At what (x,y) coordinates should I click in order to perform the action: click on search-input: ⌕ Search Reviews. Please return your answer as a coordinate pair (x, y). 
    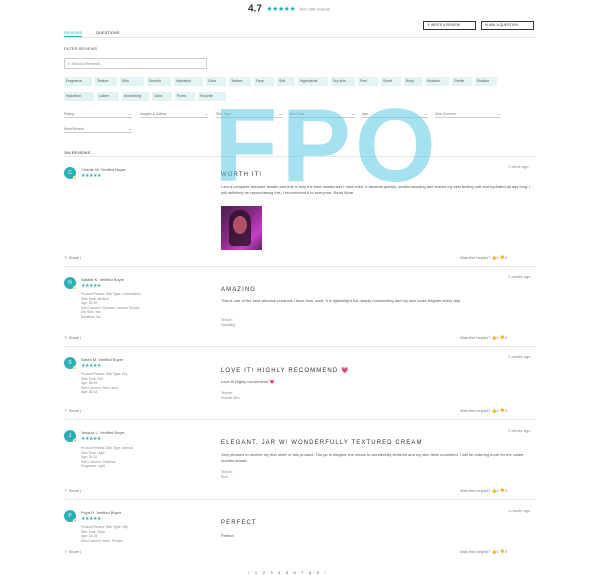
    Looking at the image, I should click on (135, 63).